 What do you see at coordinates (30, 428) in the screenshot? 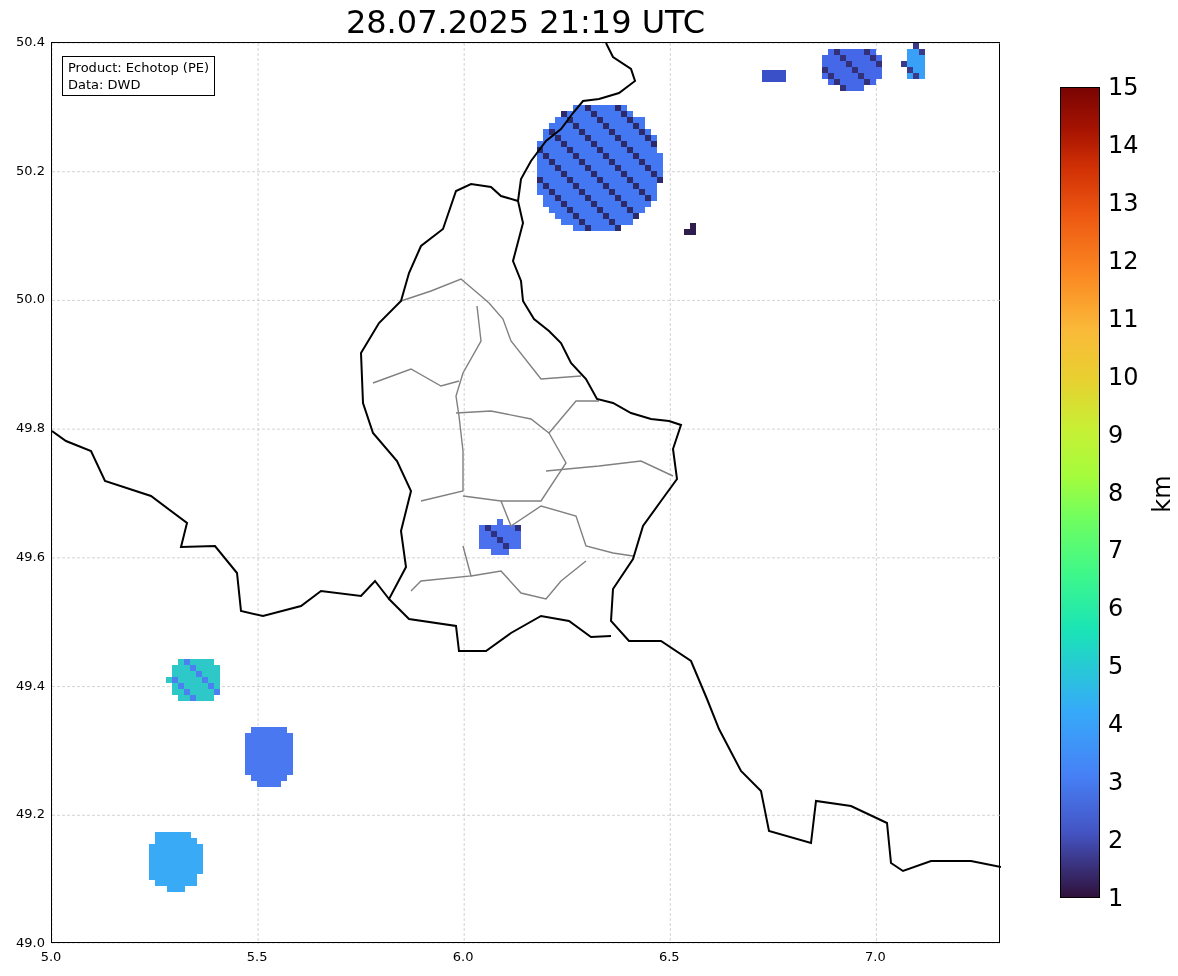
I see `y-tick-label: 49.8` at bounding box center [30, 428].